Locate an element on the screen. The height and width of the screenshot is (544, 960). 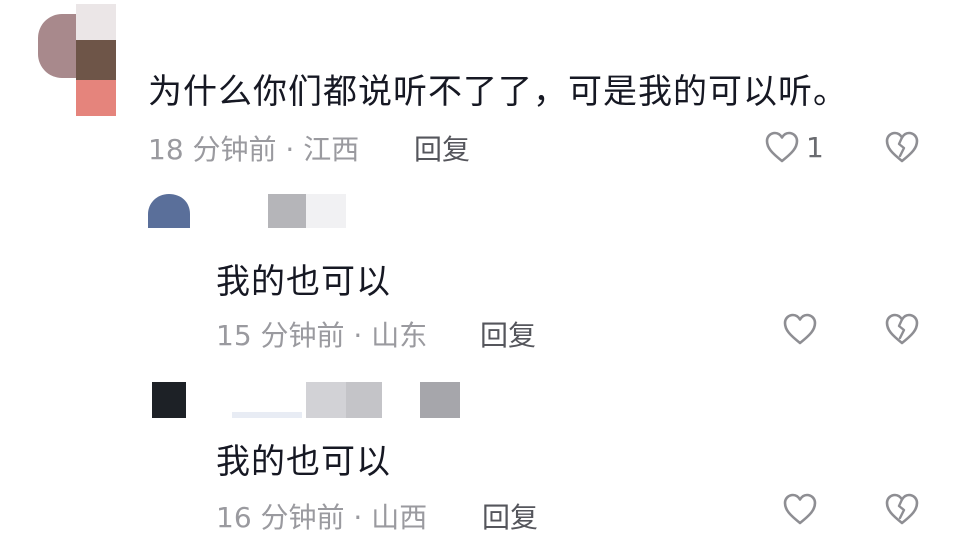
comment-meta: 18 分钟前 · 江西 is located at coordinates (254, 149).